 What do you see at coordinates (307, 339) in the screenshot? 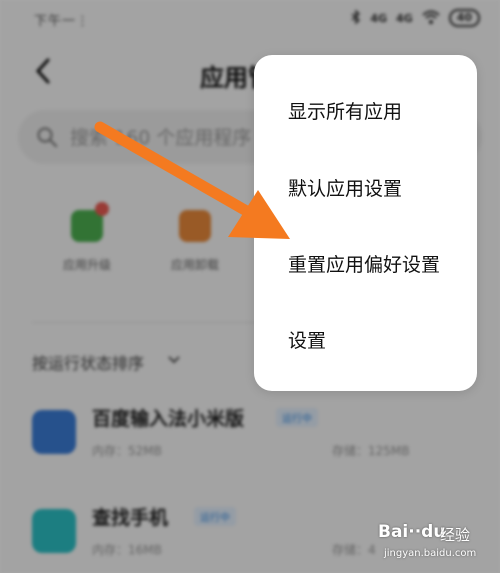
I see `menu-item-settings: 设置` at bounding box center [307, 339].